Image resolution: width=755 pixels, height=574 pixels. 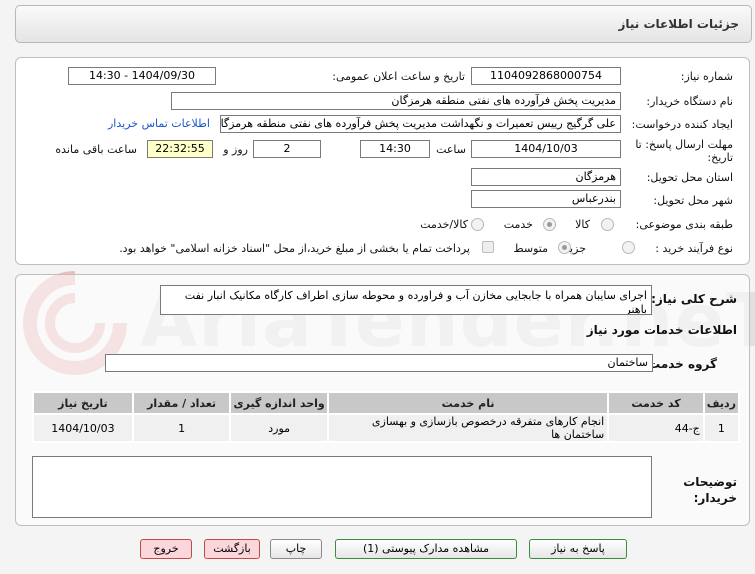 What do you see at coordinates (689, 101) in the screenshot?
I see `buyer-org-label: نام دستگاه خریدار:` at bounding box center [689, 101].